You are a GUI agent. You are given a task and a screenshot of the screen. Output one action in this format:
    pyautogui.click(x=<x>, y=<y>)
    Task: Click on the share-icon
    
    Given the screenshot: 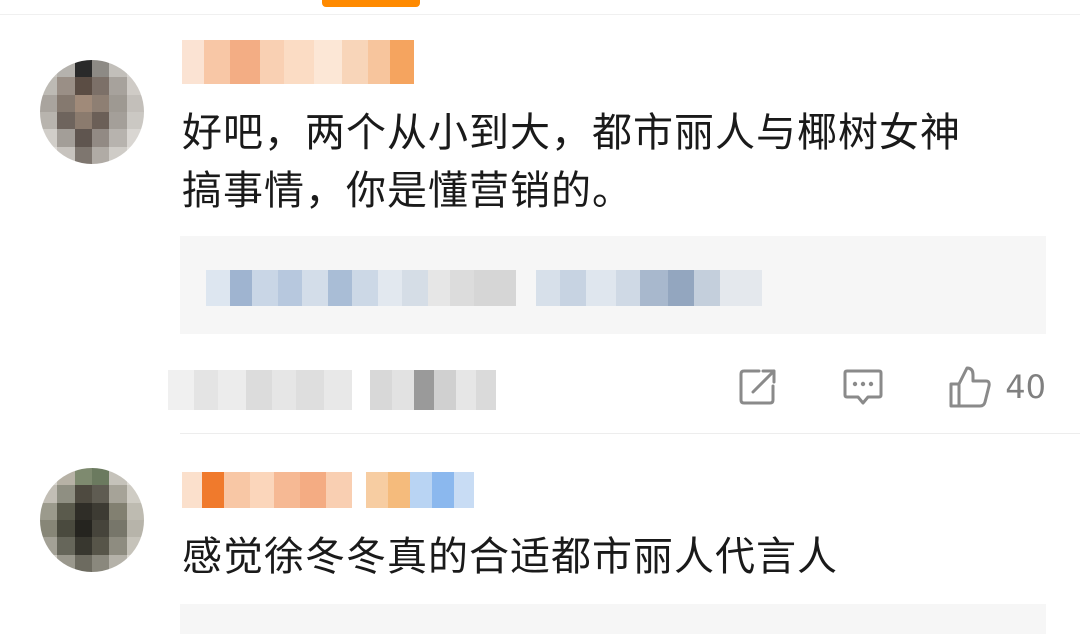 What is the action you would take?
    pyautogui.click(x=757, y=387)
    